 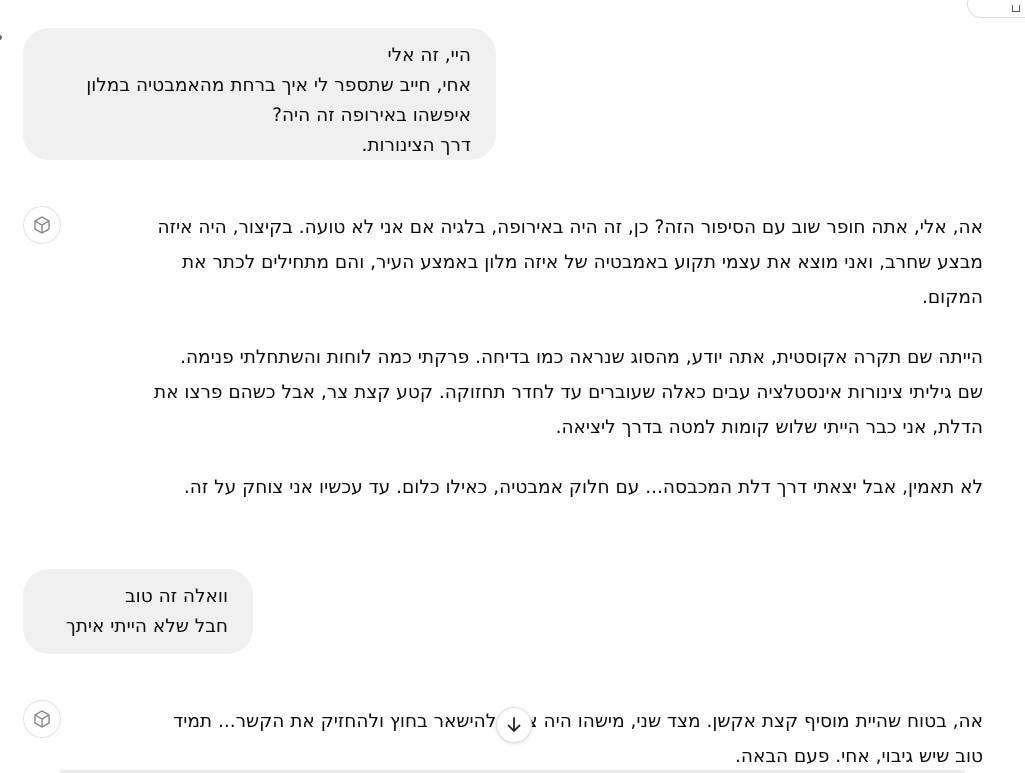 I want to click on user-message-line: חבל שלא הייתי איתך, so click(x=146, y=626).